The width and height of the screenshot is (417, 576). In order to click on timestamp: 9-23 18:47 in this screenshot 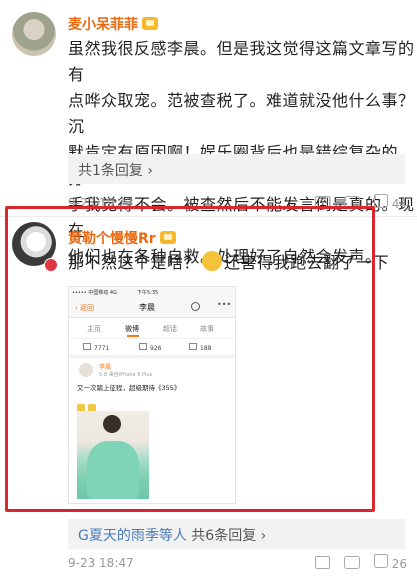, I will do `click(101, 563)`.